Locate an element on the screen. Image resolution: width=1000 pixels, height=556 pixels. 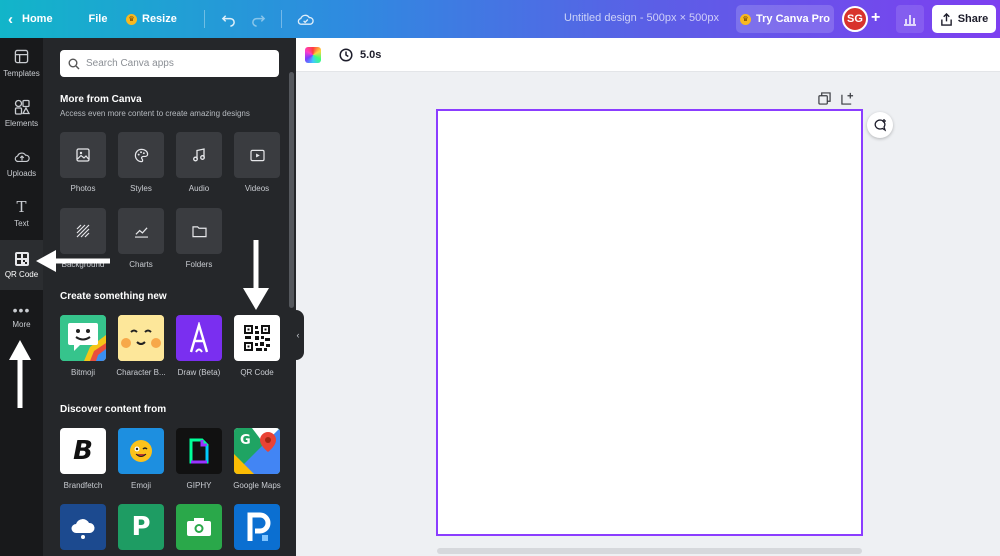
elements-icon is located at coordinates (22, 107).